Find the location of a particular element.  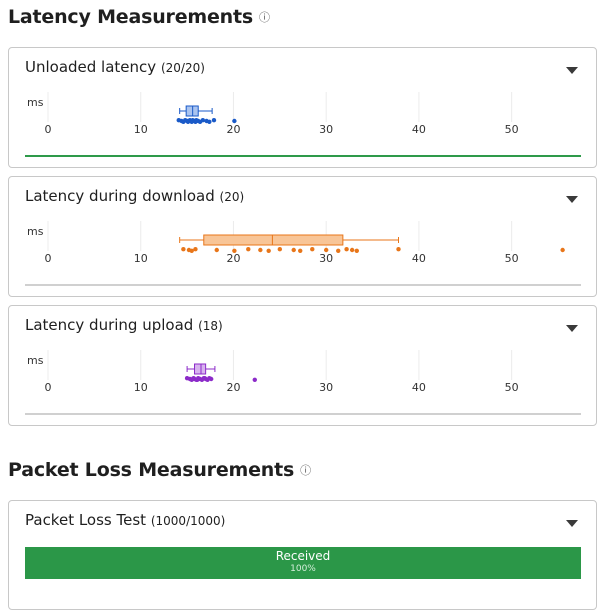

received-percent: 100% is located at coordinates (303, 569).